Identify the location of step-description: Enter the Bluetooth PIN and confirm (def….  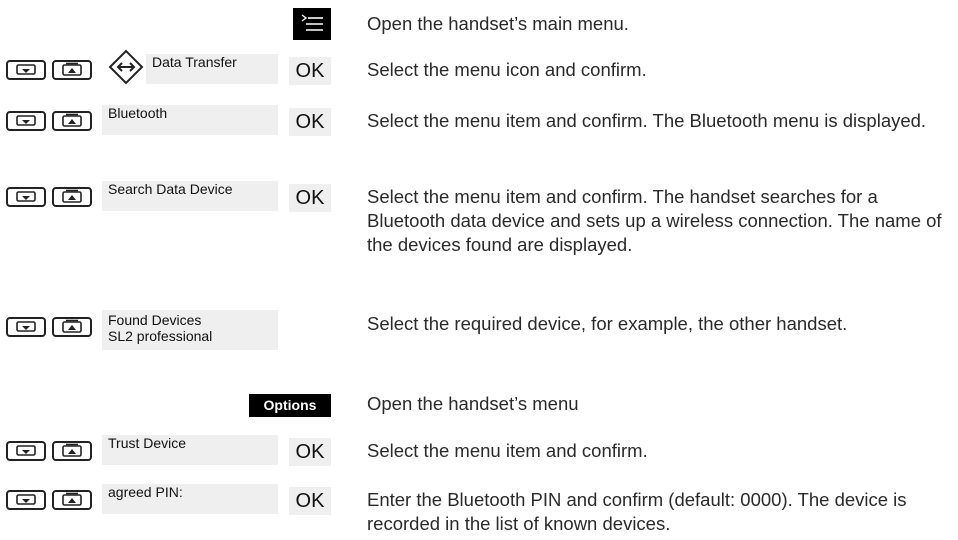
(637, 511).